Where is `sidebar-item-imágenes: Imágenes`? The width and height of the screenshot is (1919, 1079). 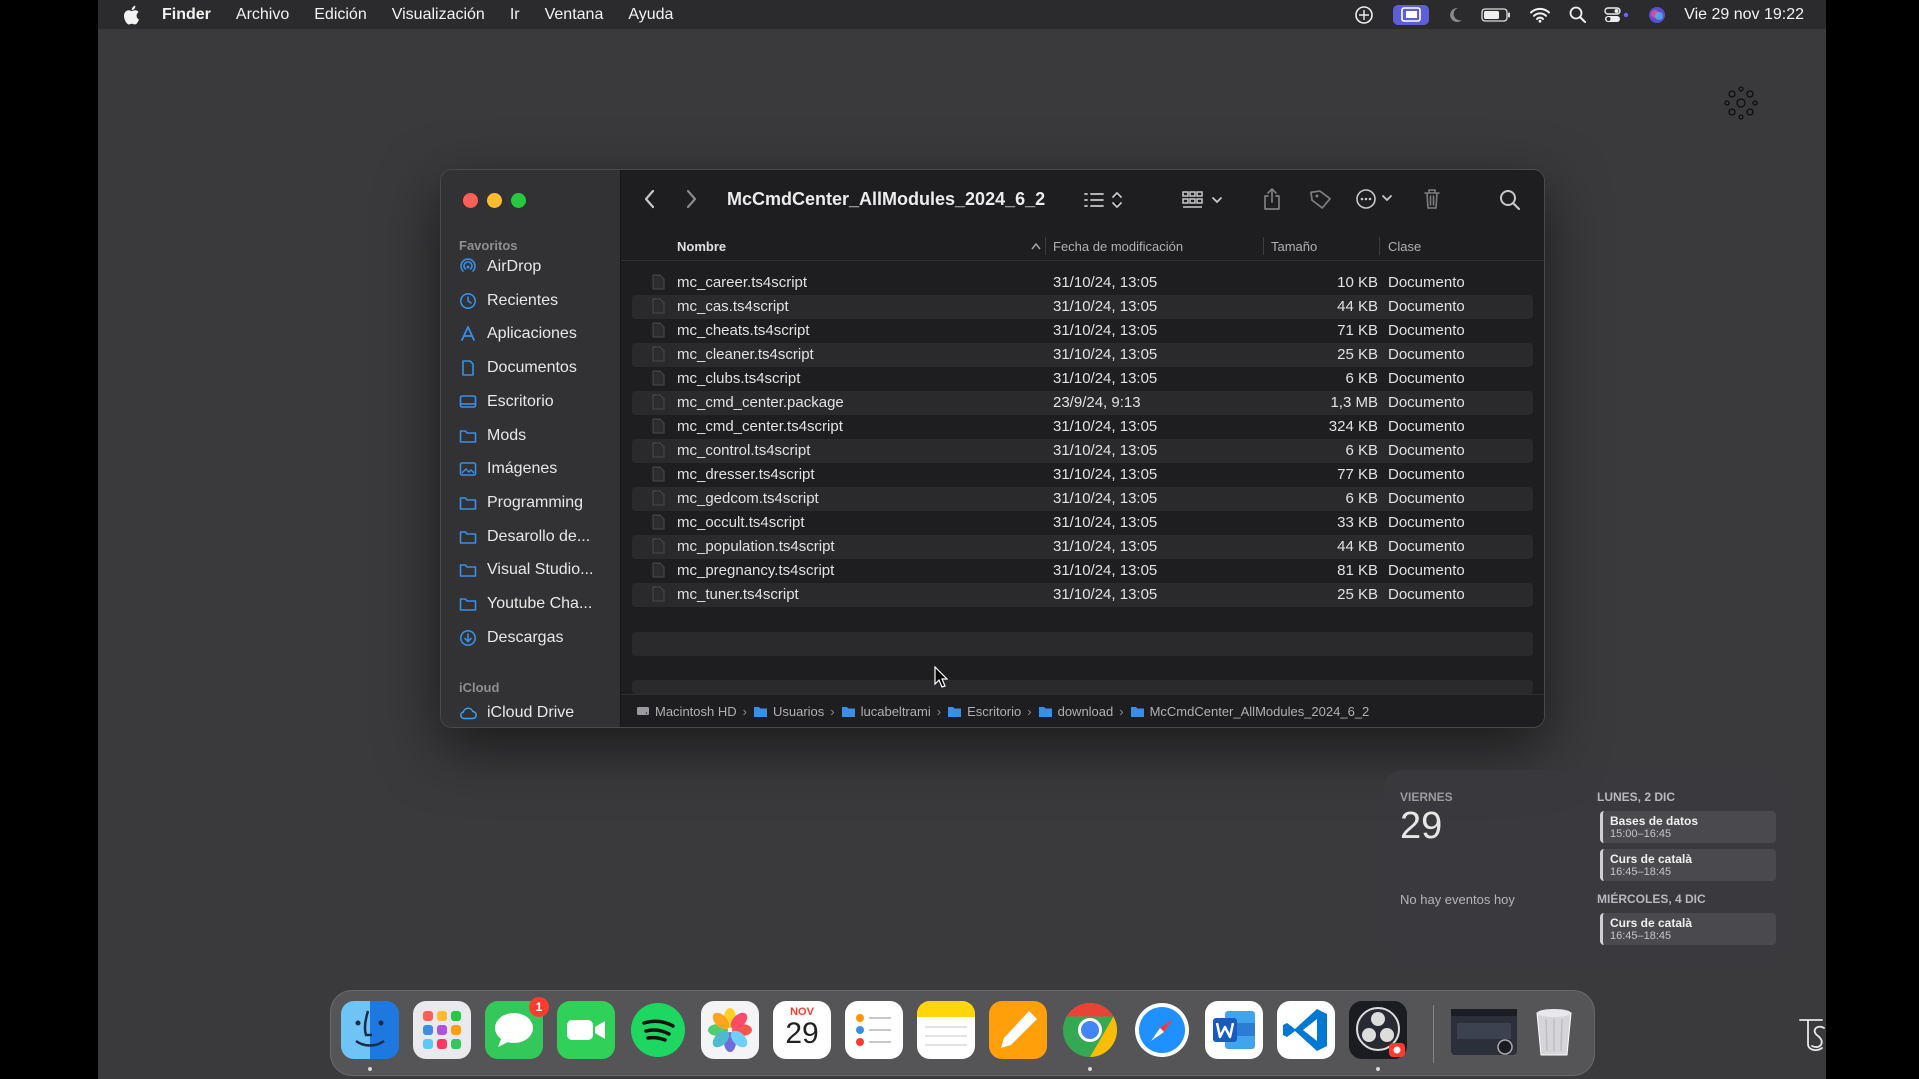
sidebar-item-imágenes: Imágenes is located at coordinates (508, 469).